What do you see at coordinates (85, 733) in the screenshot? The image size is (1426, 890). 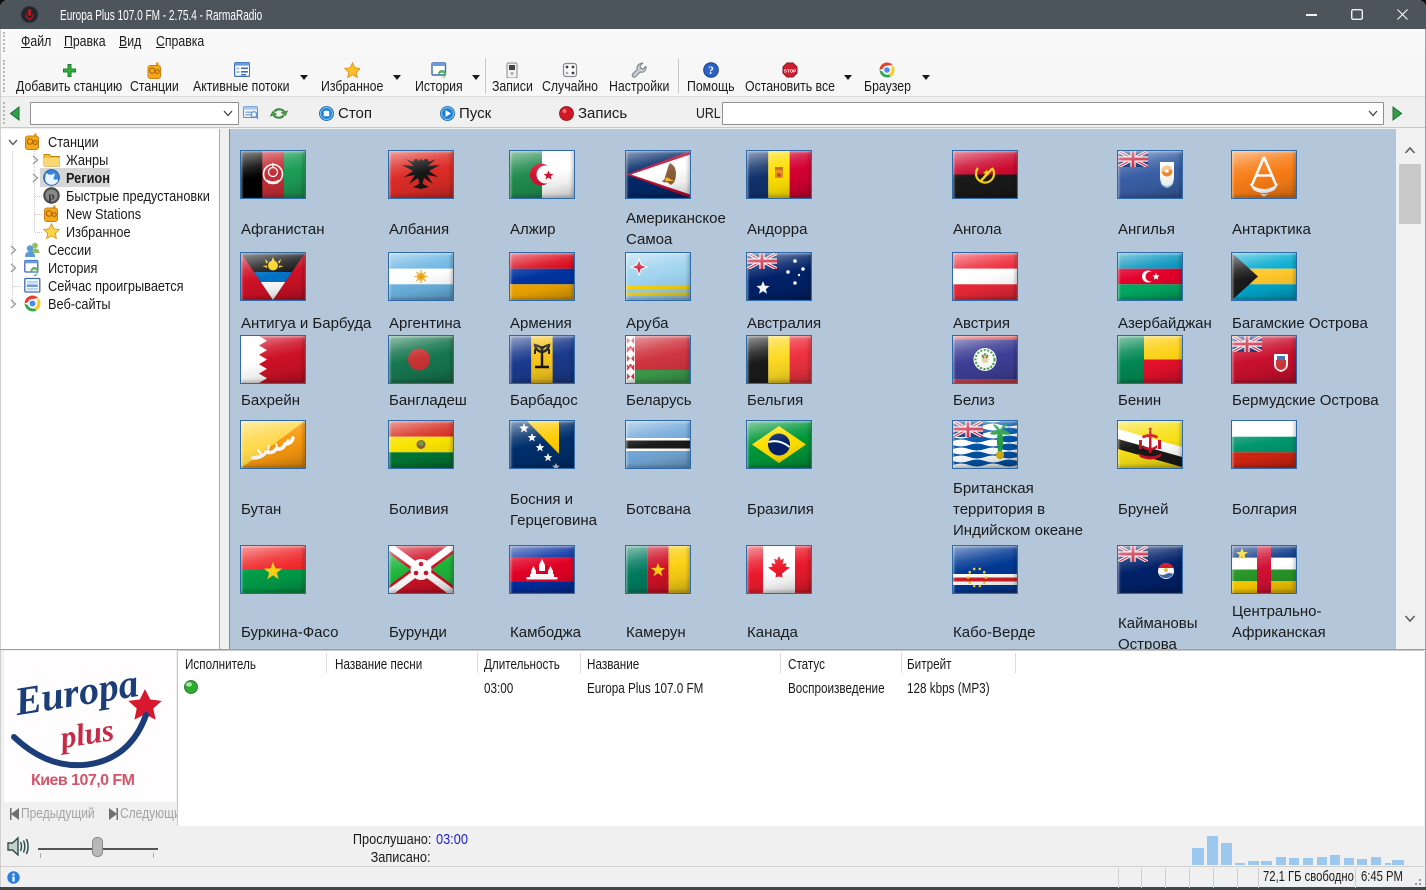 I see `svg-text: plus` at bounding box center [85, 733].